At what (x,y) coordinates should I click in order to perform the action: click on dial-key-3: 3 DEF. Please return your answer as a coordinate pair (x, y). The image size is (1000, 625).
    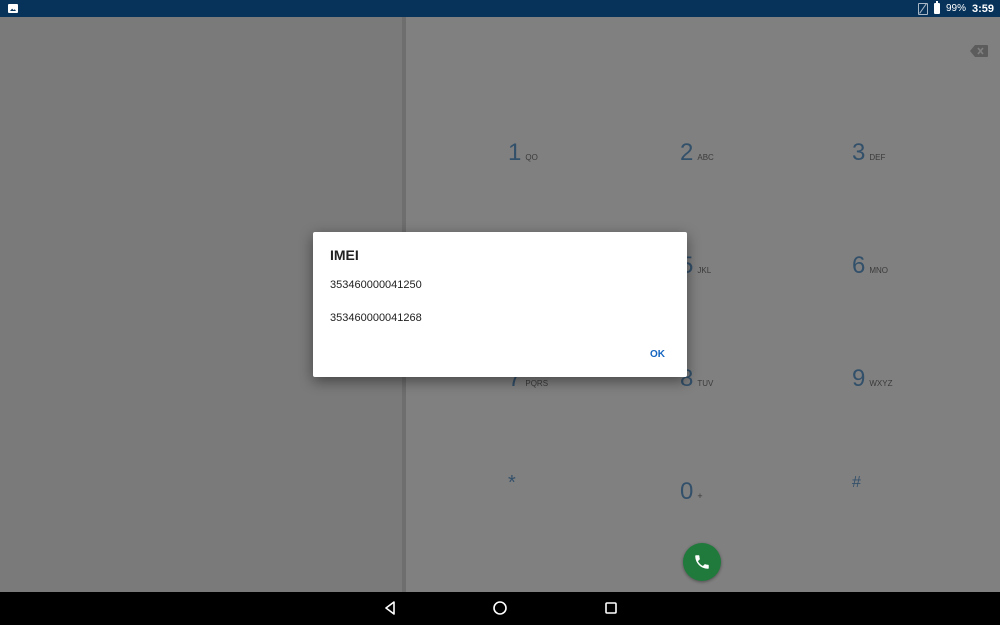
    Looking at the image, I should click on (868, 153).